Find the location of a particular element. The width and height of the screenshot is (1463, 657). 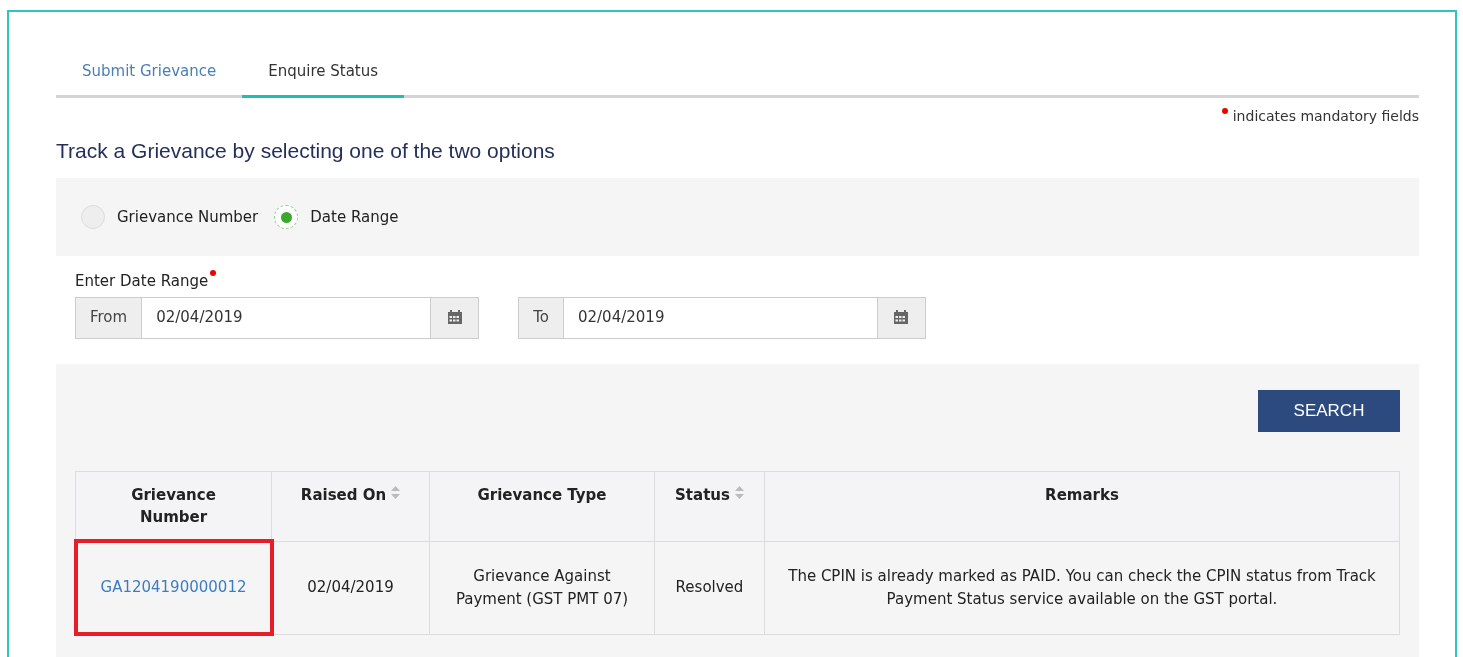

heading: Track a Grievance by selecting one of the two options is located at coordinates (306, 150).